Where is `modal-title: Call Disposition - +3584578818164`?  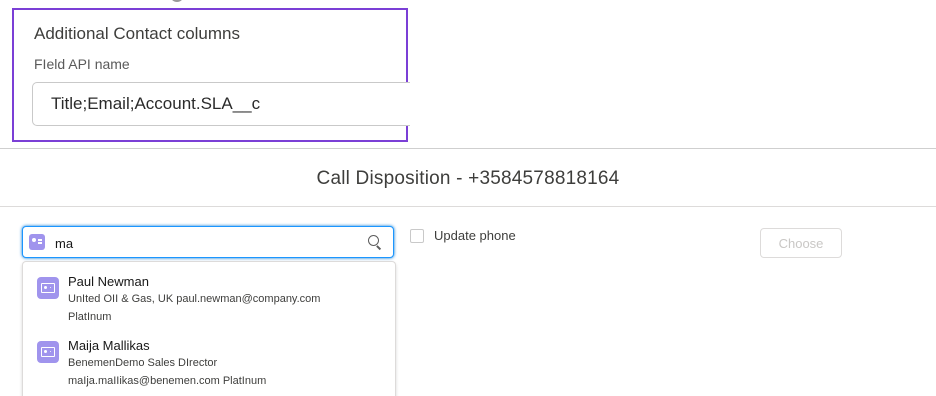
modal-title: Call Disposition - +3584578818164 is located at coordinates (468, 178).